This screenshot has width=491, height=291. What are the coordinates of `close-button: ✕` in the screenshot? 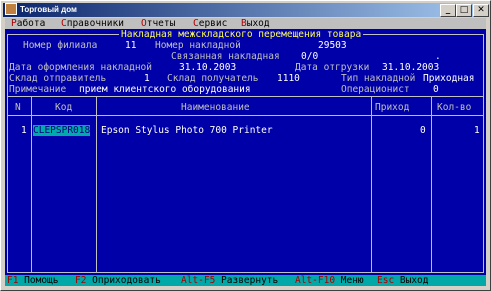 It's located at (481, 10).